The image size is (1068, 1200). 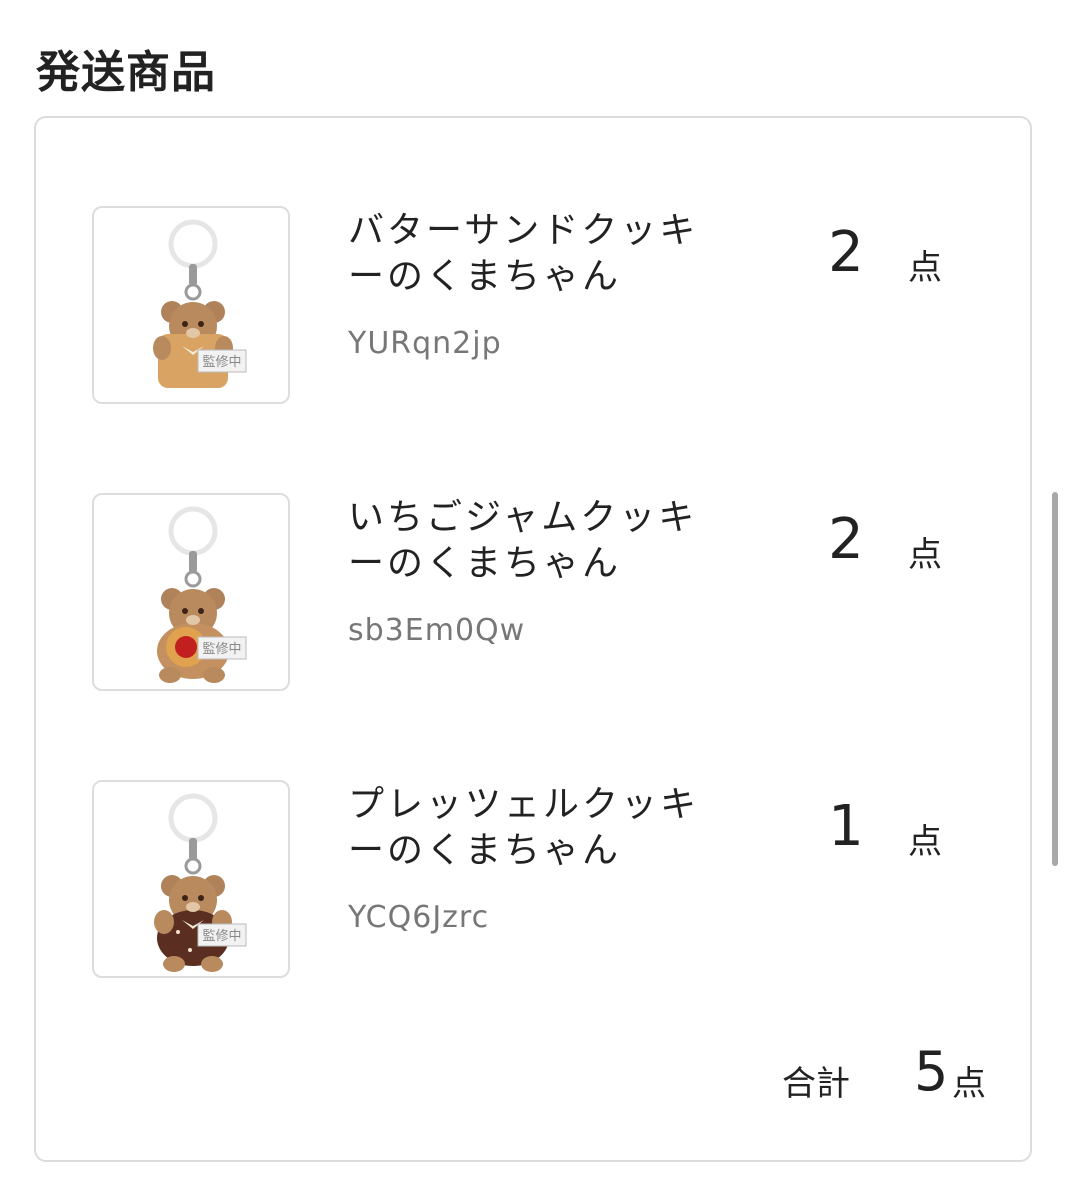 What do you see at coordinates (523, 253) in the screenshot?
I see `product-name: バターサンドクッキーのくまちゃん` at bounding box center [523, 253].